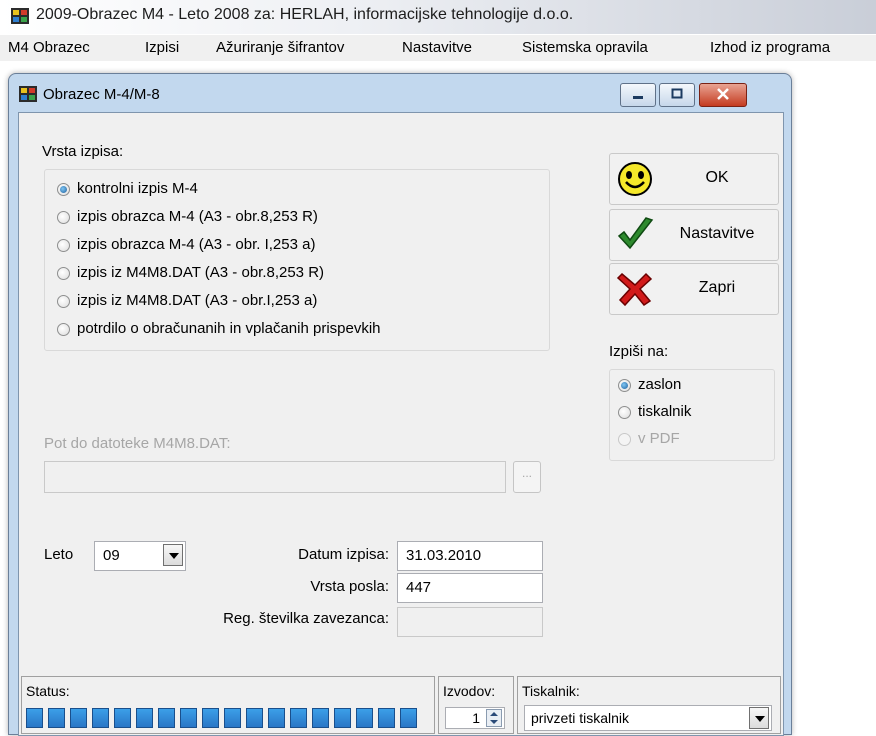 Image resolution: width=876 pixels, height=736 pixels. What do you see at coordinates (343, 554) in the screenshot?
I see `datum-izpisa-label: Datum izpisa:` at bounding box center [343, 554].